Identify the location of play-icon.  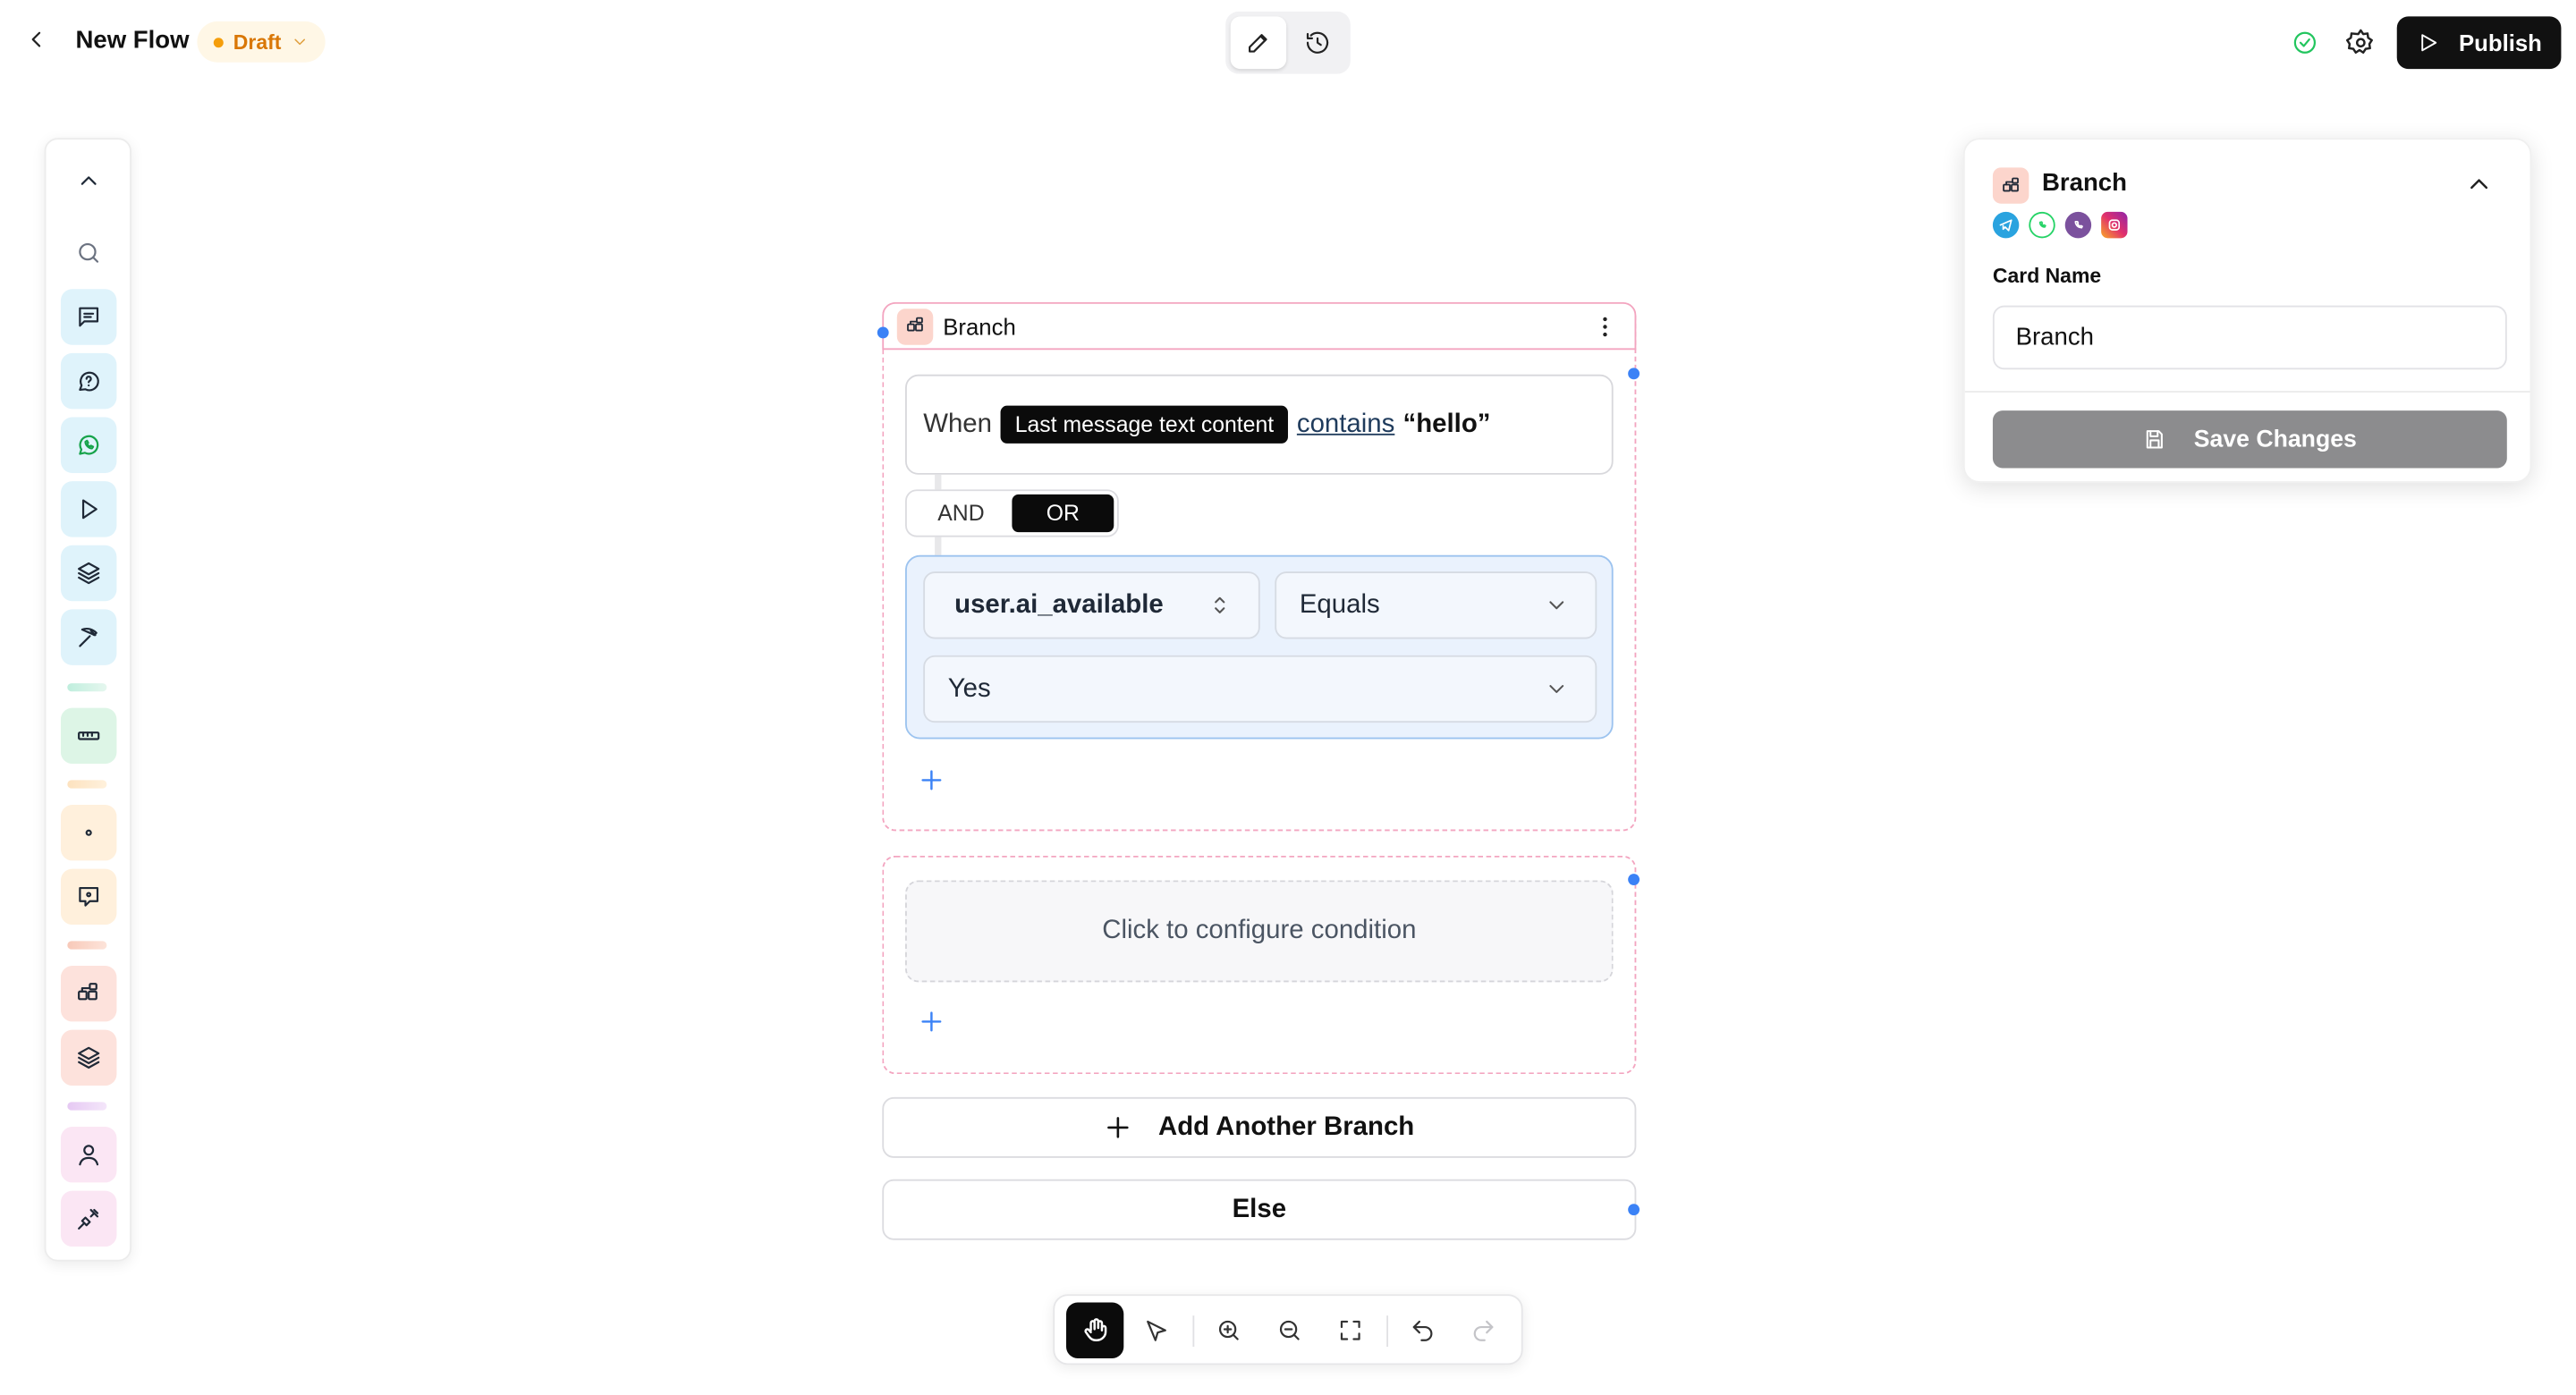
(2428, 43).